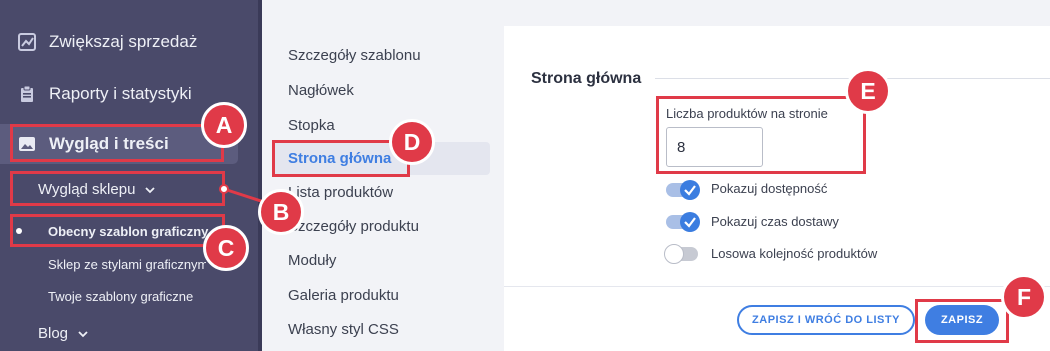  I want to click on sidebar-item-sales: Zwiększaj sprzedaż, so click(129, 42).